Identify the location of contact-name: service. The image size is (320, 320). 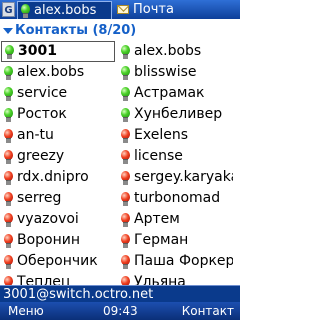
(42, 93).